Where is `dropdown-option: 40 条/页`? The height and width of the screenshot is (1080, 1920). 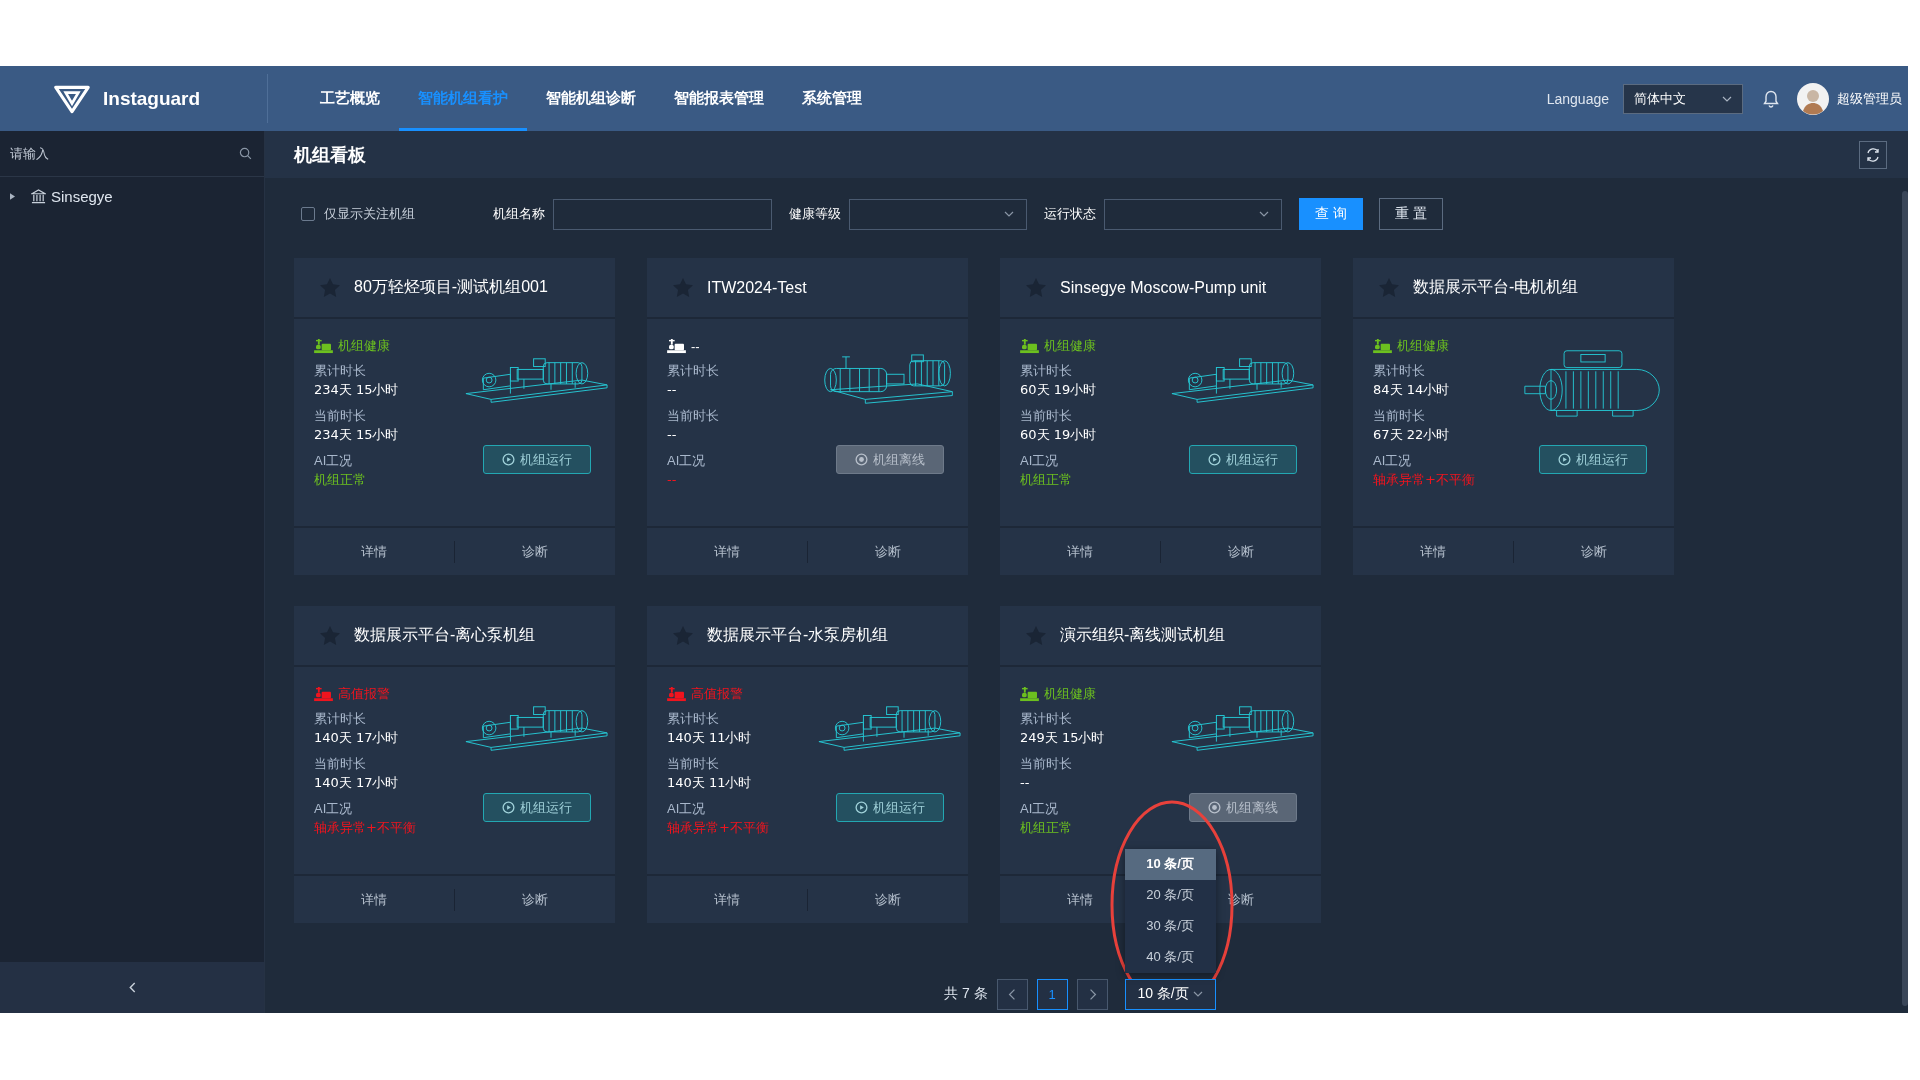
dropdown-option: 40 条/页 is located at coordinates (1170, 957).